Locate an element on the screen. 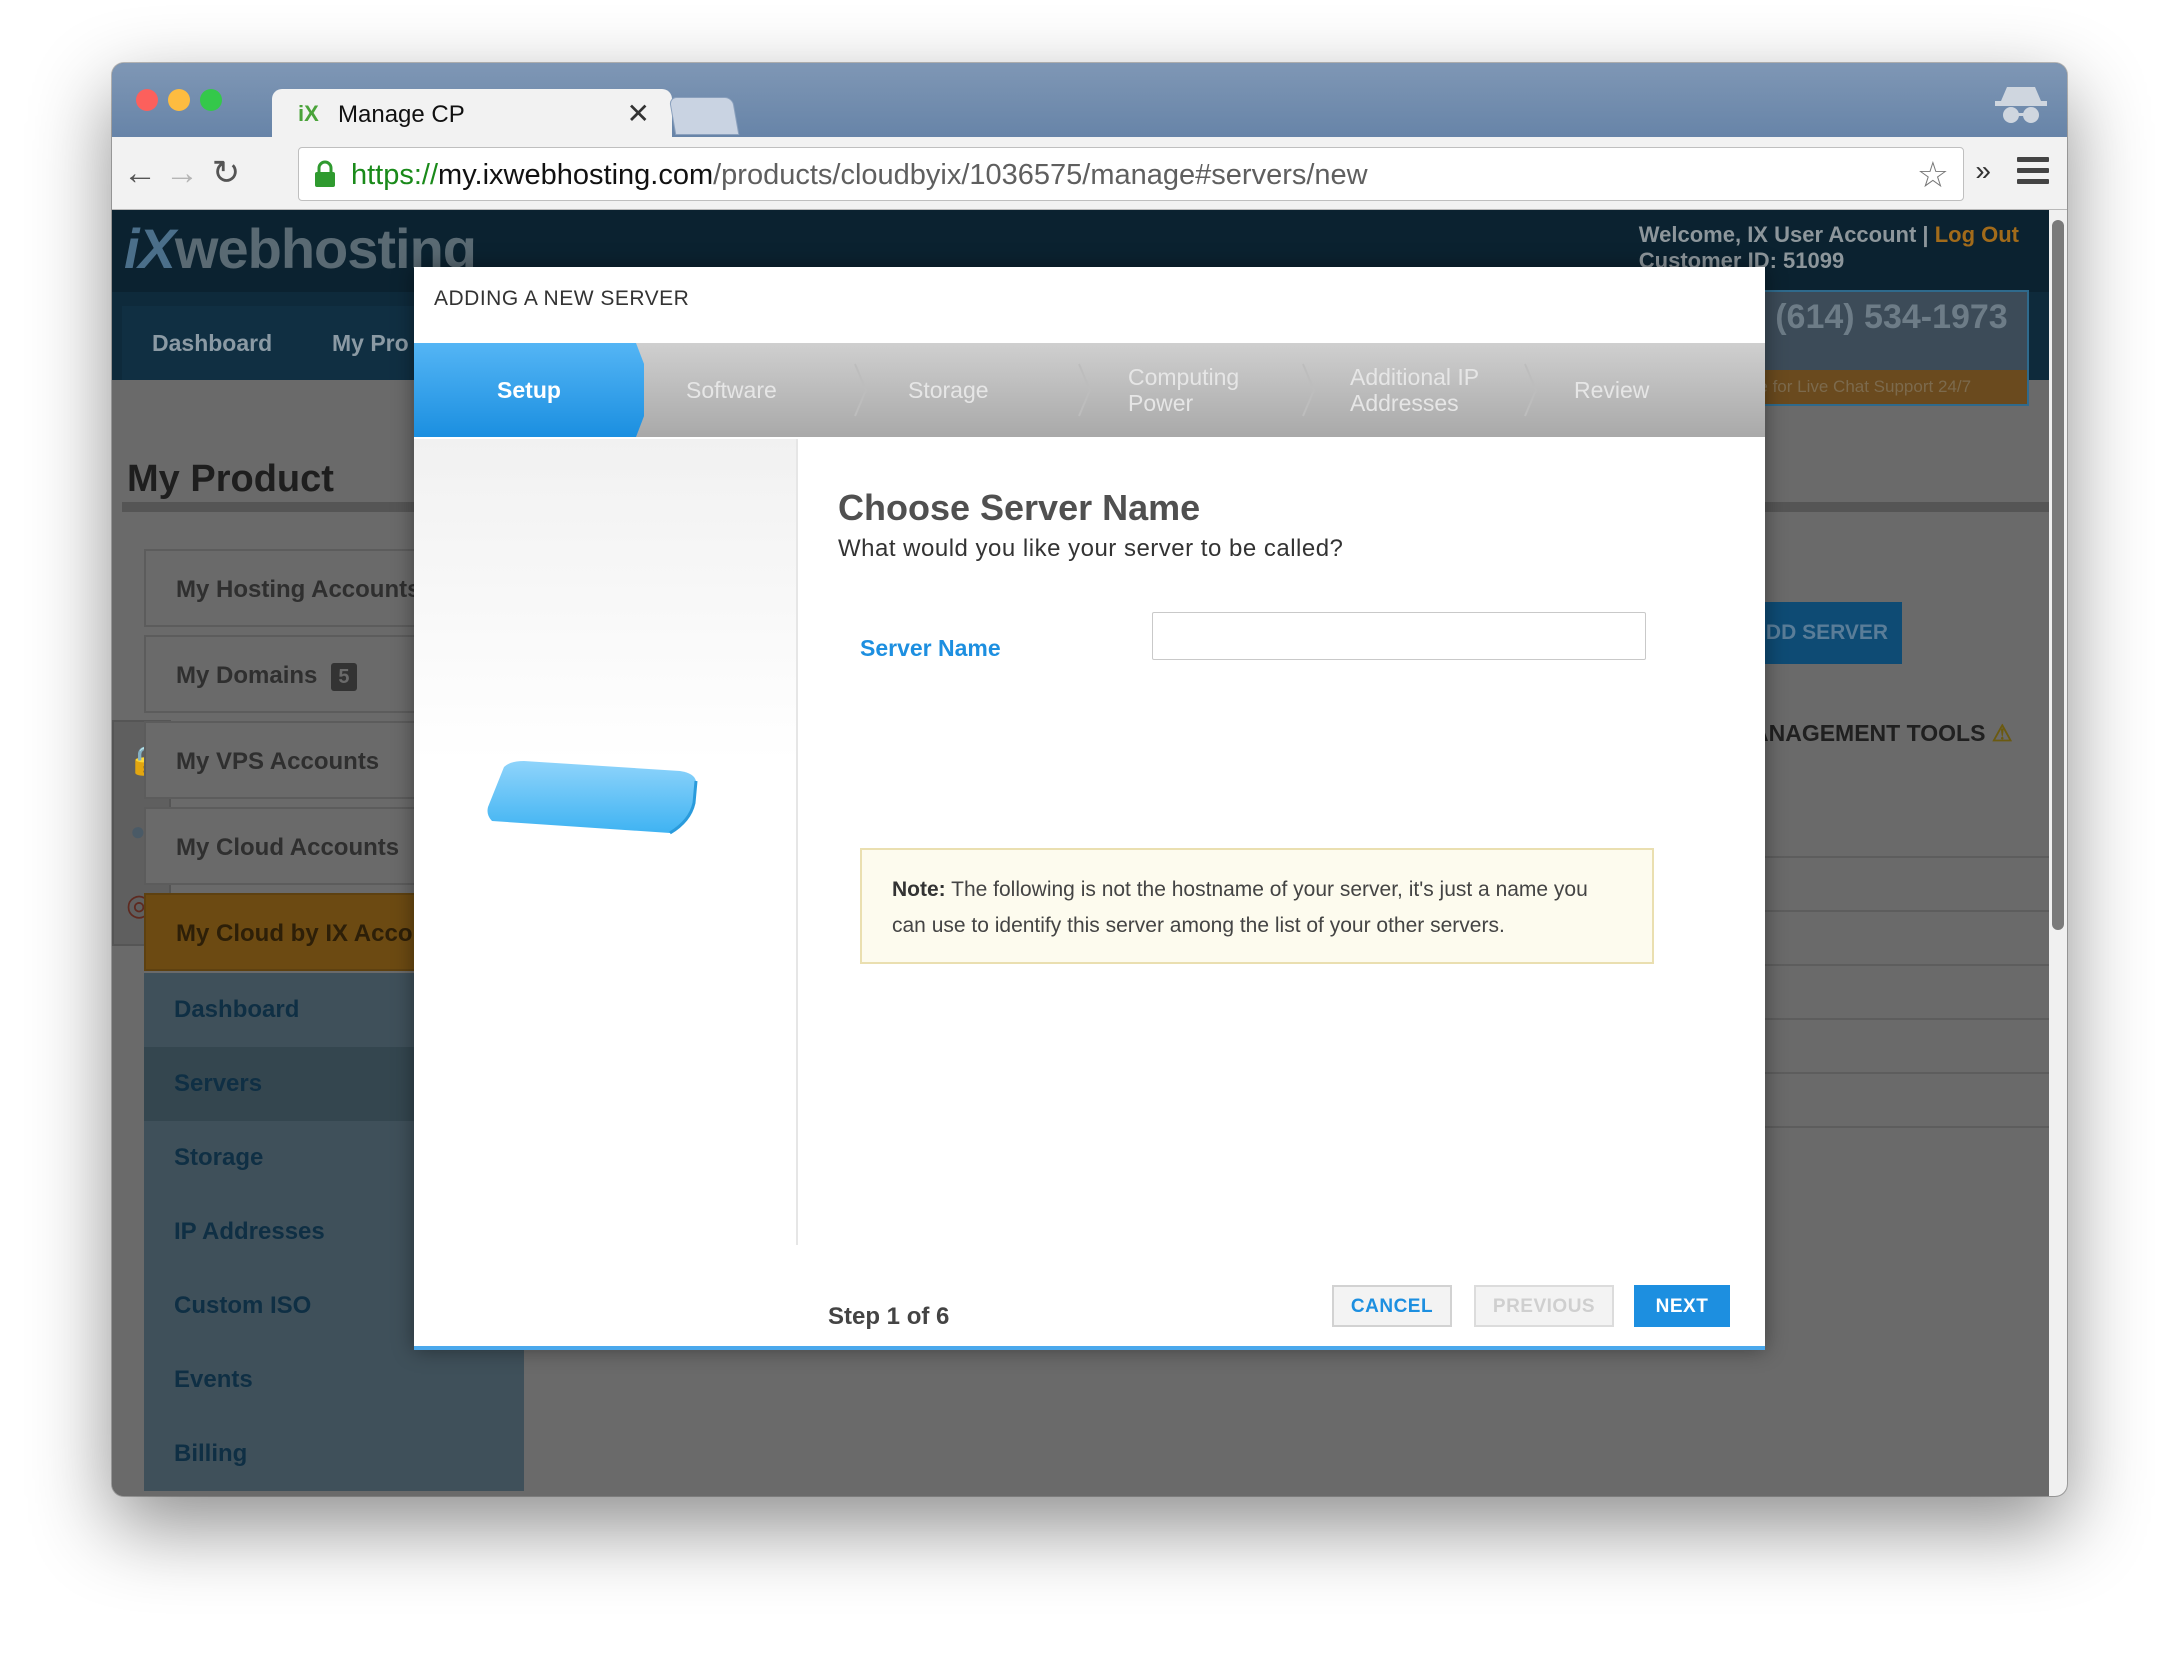 Image resolution: width=2178 pixels, height=1656 pixels. scrollbar-thumb is located at coordinates (2058, 575).